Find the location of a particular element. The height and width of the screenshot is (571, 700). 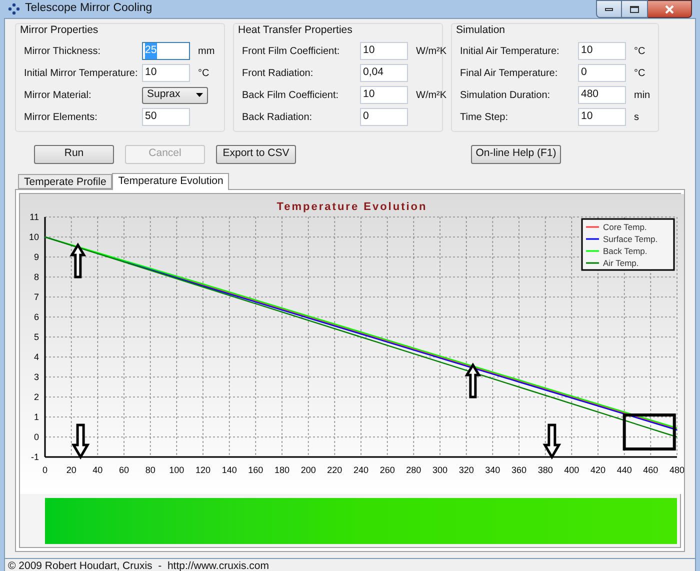

x-tick-label: 420 is located at coordinates (598, 469).